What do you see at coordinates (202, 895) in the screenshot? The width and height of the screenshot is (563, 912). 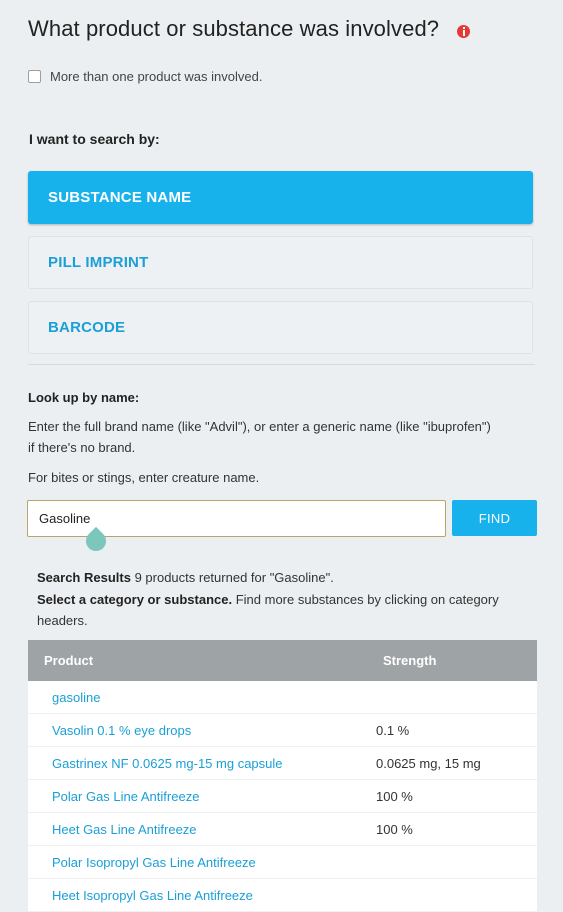 I see `product-link: Heet Isopropyl Gas Line Antifreeze` at bounding box center [202, 895].